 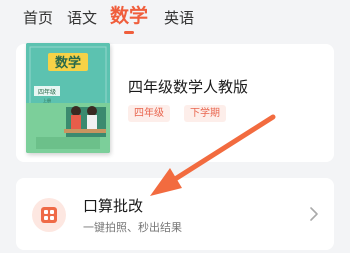 What do you see at coordinates (149, 113) in the screenshot?
I see `grade-tag: 四年级` at bounding box center [149, 113].